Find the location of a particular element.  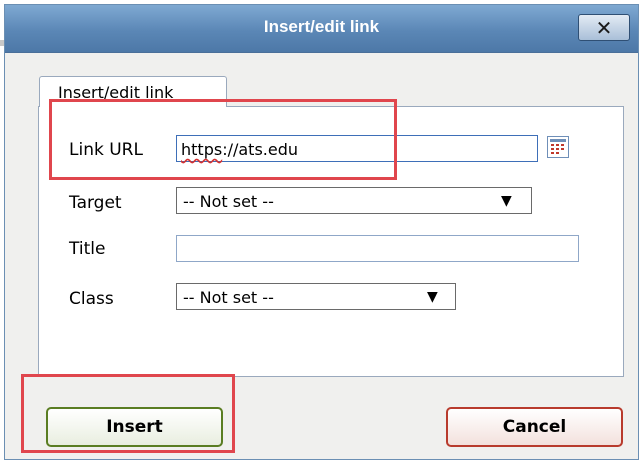

title-input is located at coordinates (377, 248).